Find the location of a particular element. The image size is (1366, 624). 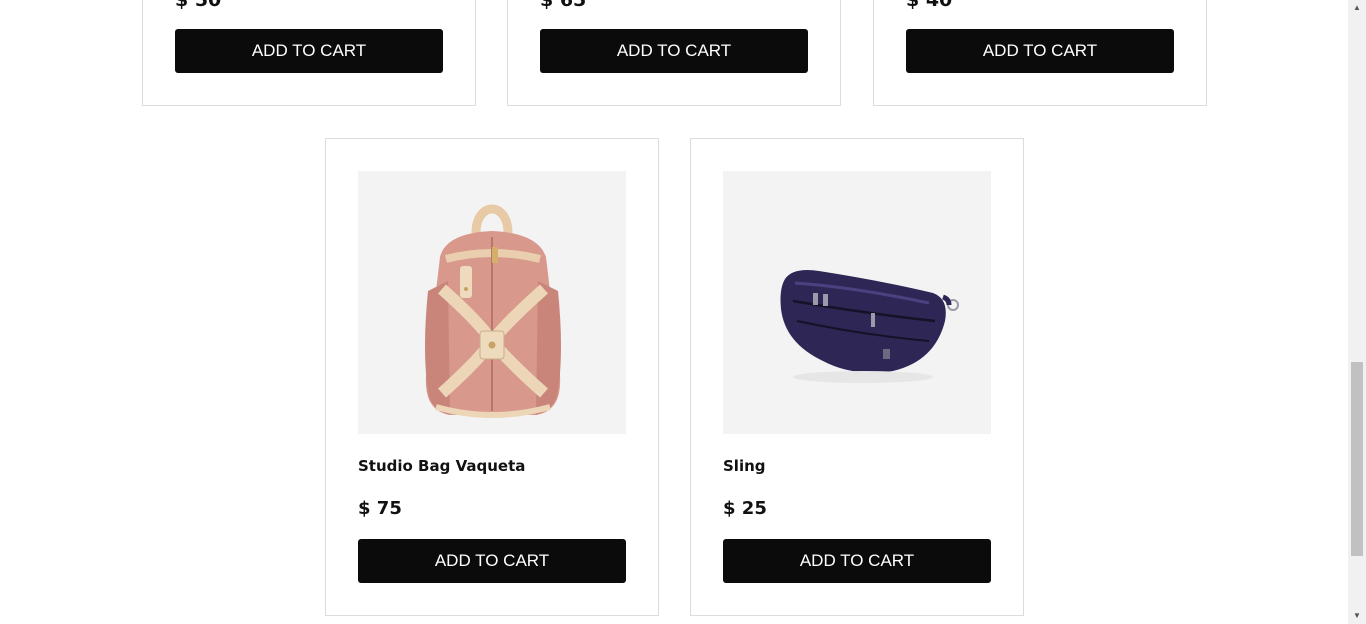

product-price: $ 75 is located at coordinates (380, 508).